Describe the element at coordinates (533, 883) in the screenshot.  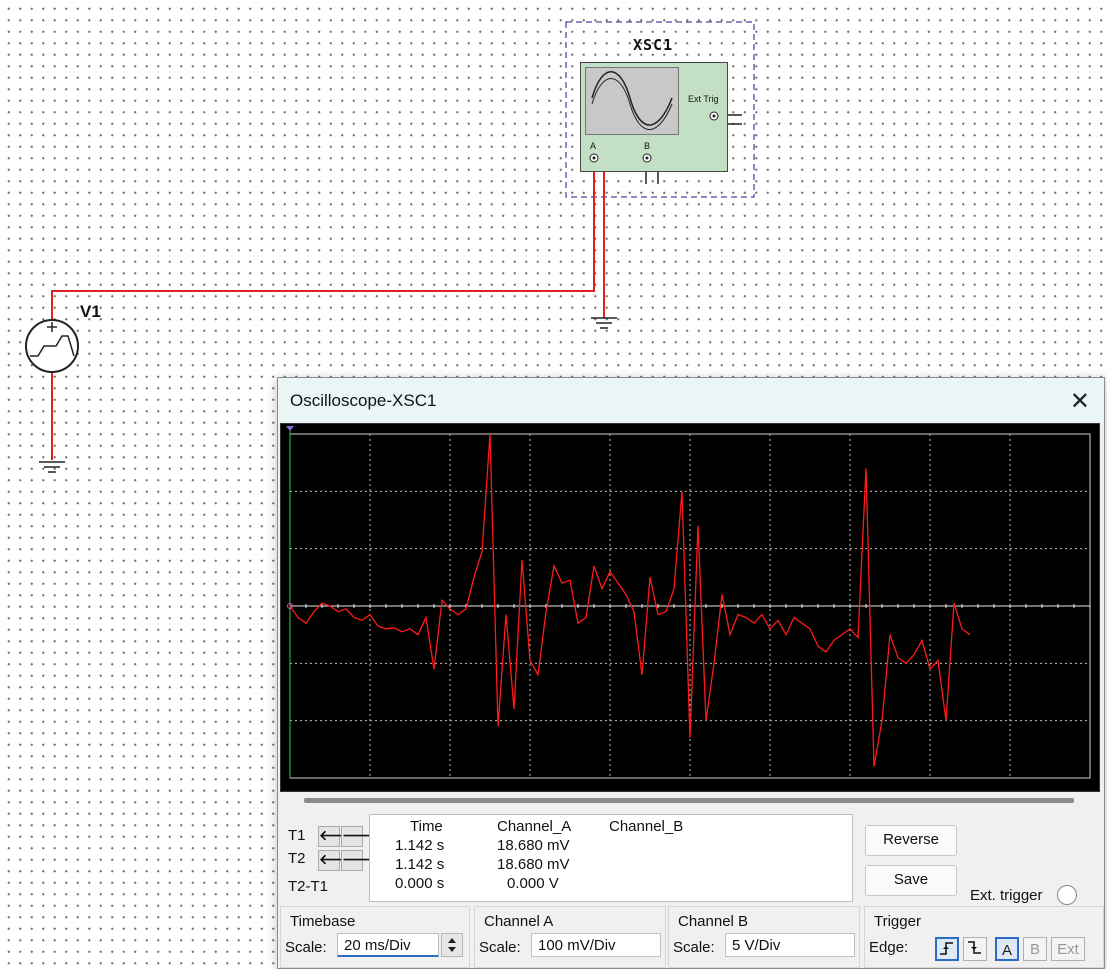
I see `readout-diff-channel-a: 0.000 V` at that location.